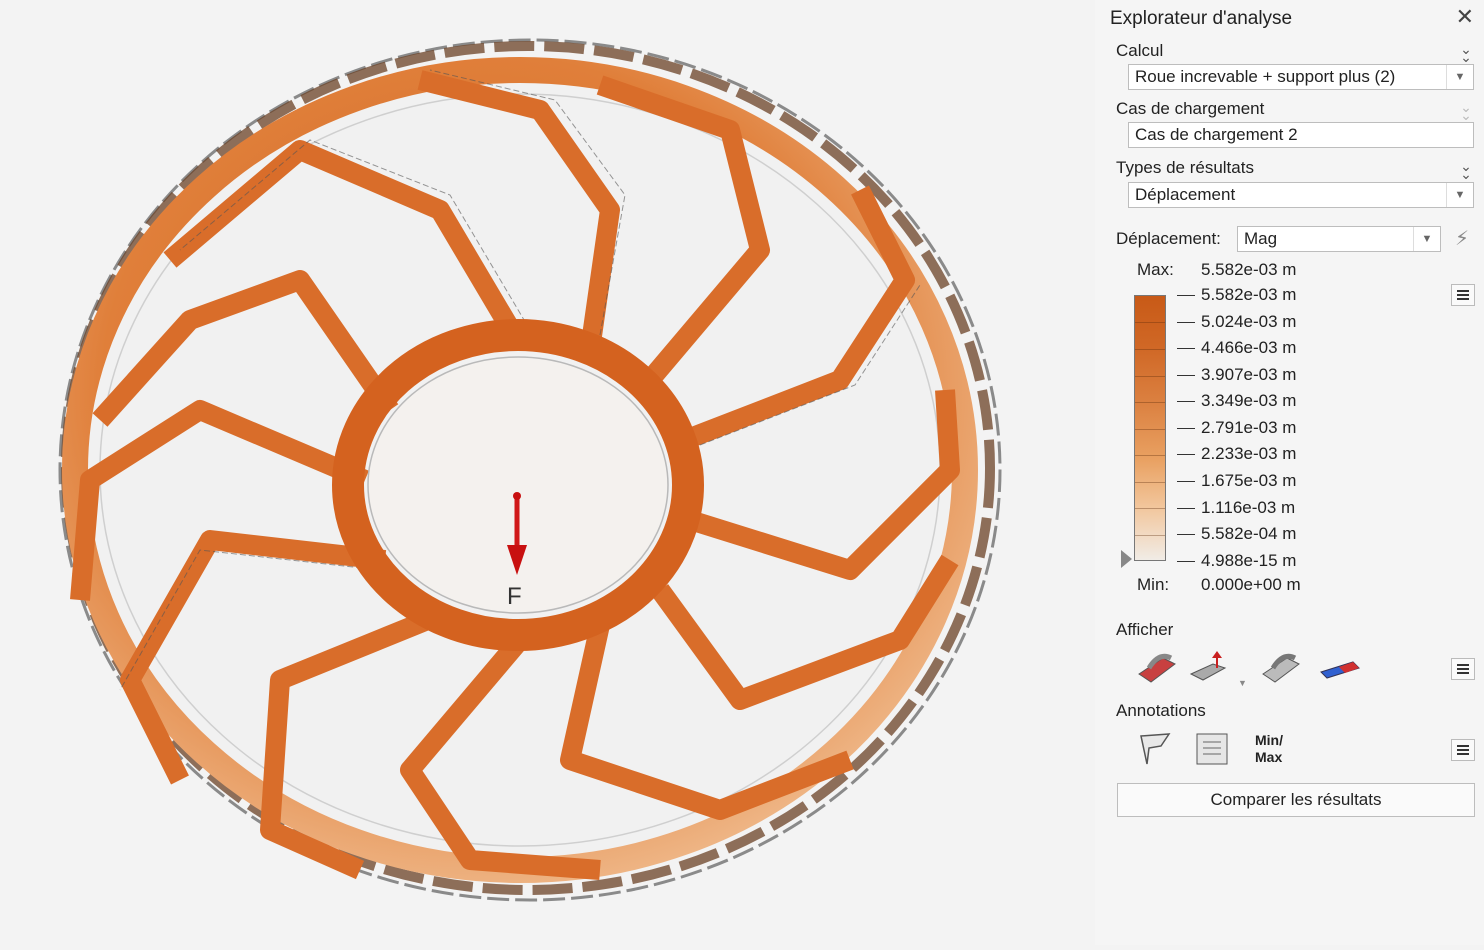 The height and width of the screenshot is (950, 1484). Describe the element at coordinates (1465, 17) in the screenshot. I see `close-icon: ✕` at that location.